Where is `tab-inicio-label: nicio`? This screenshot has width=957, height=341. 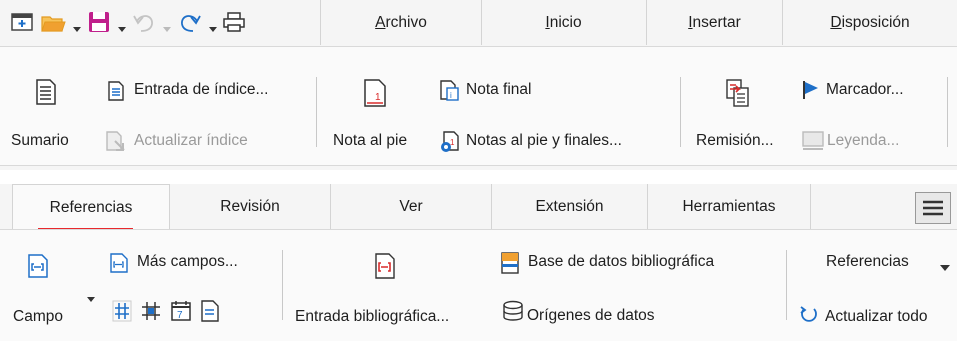 tab-inicio-label: nicio is located at coordinates (565, 22).